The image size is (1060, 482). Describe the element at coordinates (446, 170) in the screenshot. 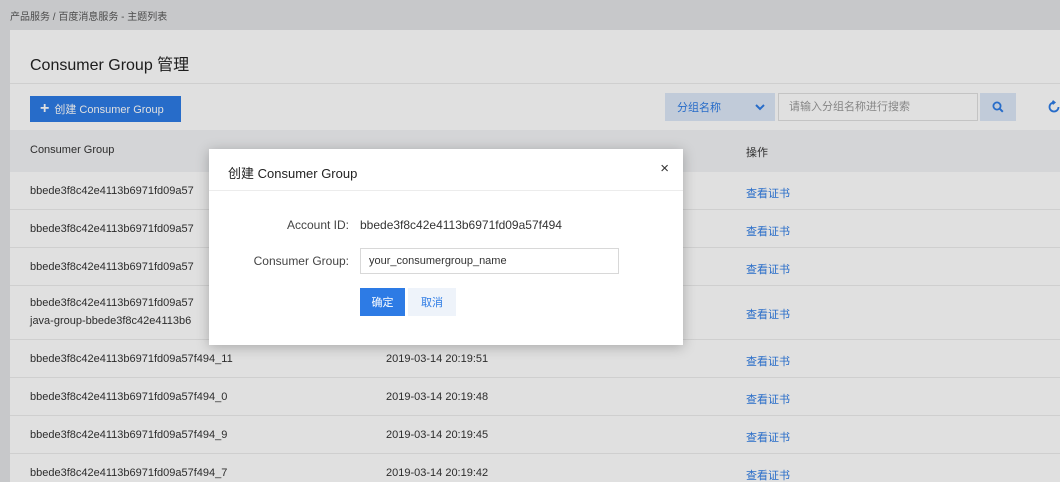

I see `dialog-header: 创建 Consumer Group ×` at that location.